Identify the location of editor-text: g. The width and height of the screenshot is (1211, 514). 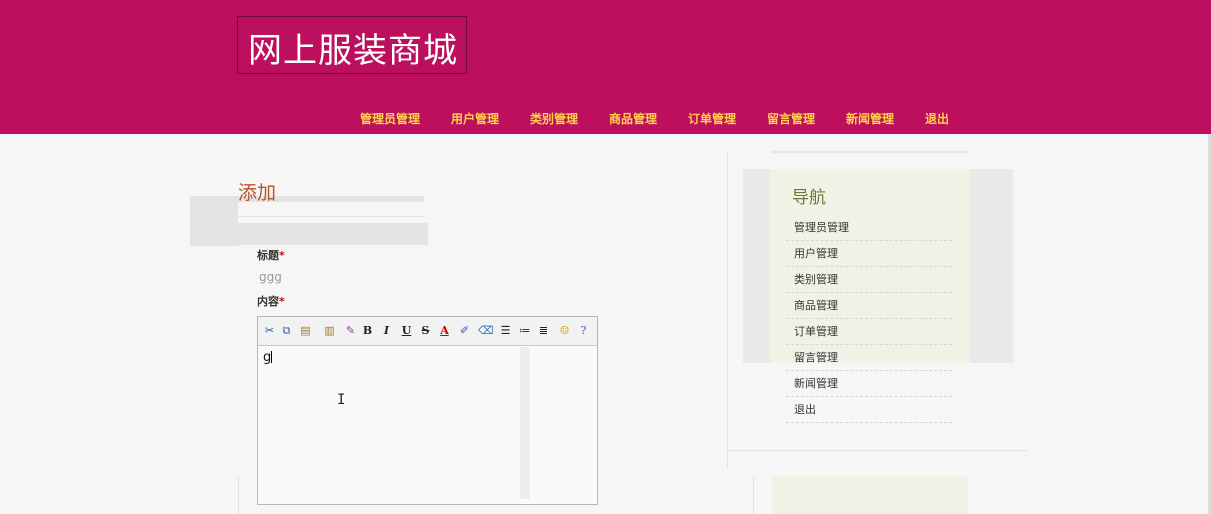
(267, 357).